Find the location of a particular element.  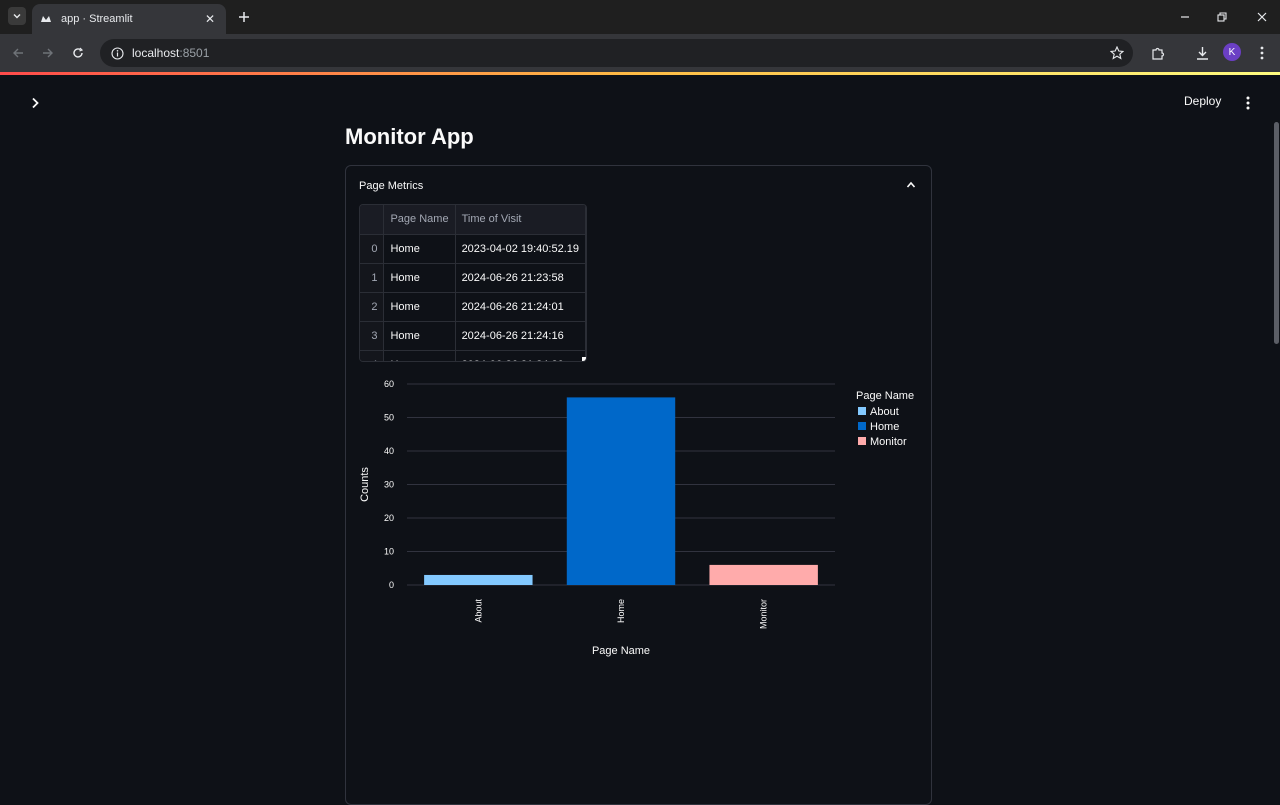

minimize-window-button is located at coordinates (1185, 17).